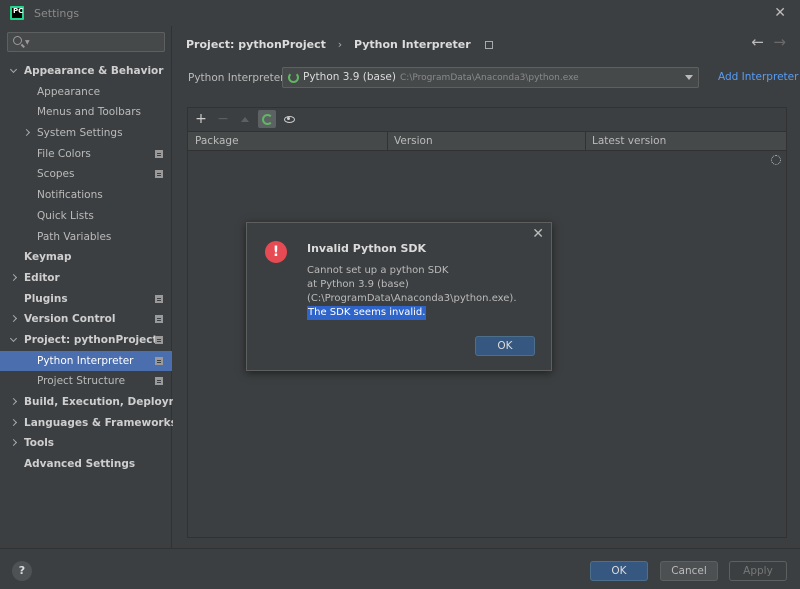 The height and width of the screenshot is (589, 800). Describe the element at coordinates (94, 71) in the screenshot. I see `sidebar-item-label: Appearance & Behavior` at that location.